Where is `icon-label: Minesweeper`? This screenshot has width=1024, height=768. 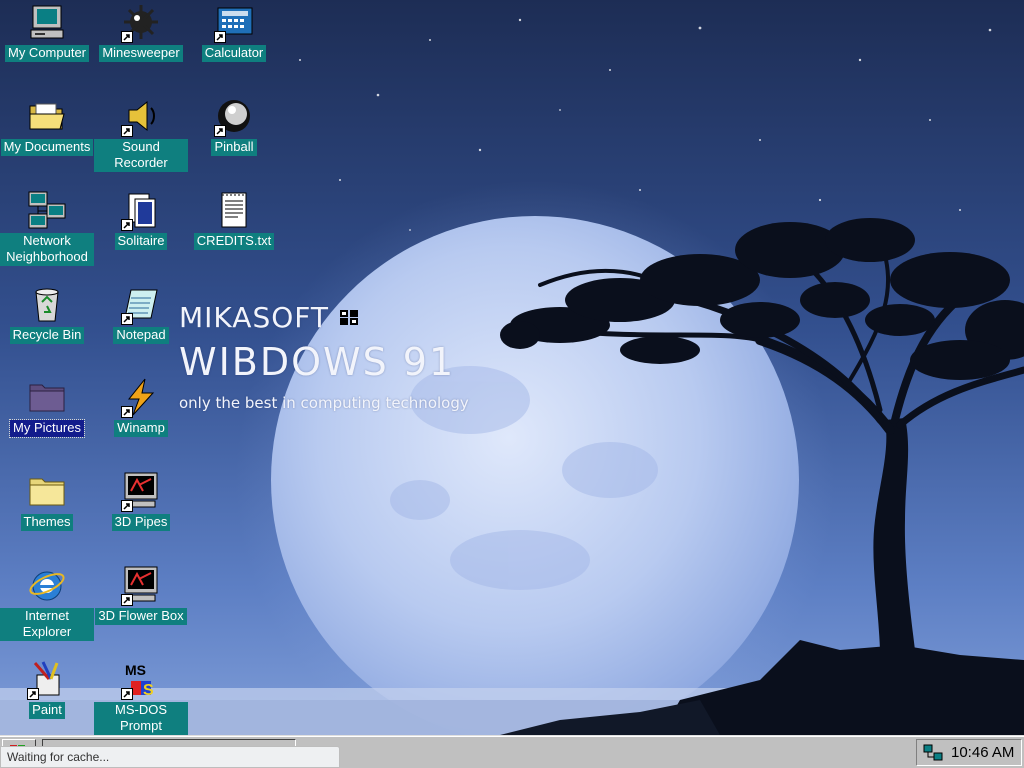 icon-label: Minesweeper is located at coordinates (141, 53).